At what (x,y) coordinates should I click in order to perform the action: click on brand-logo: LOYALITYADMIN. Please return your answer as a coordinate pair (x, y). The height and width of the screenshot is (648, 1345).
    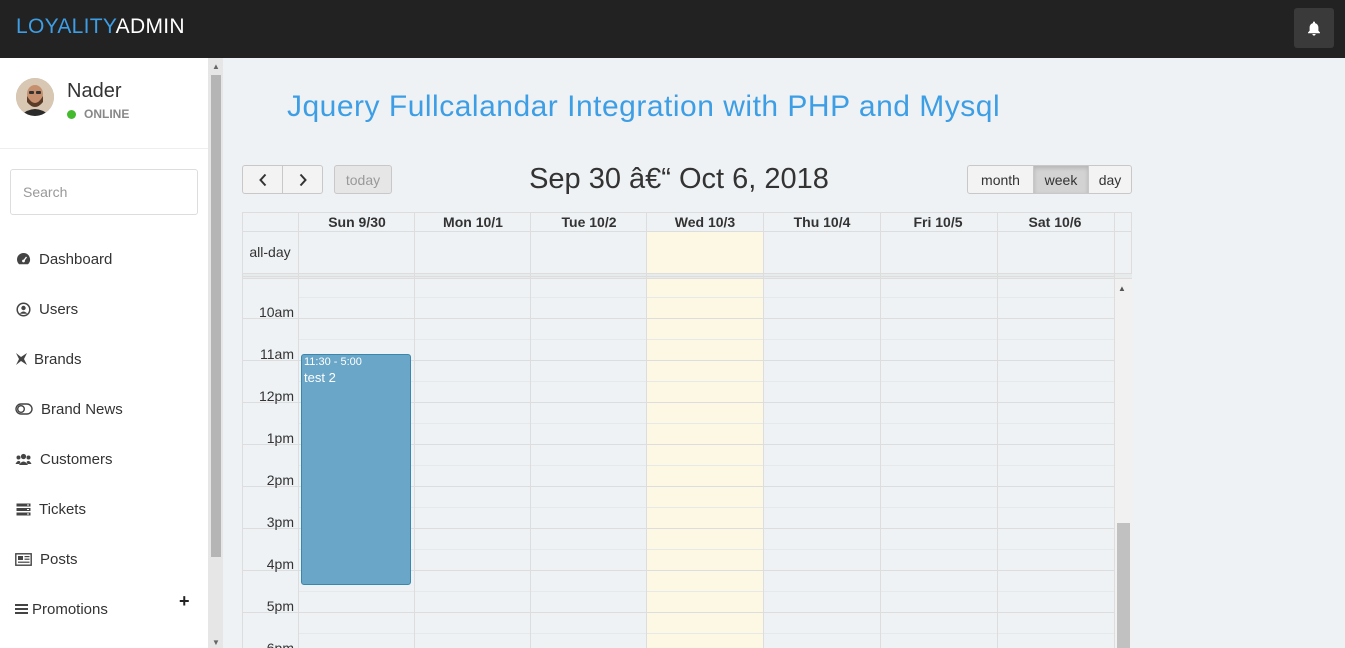
    Looking at the image, I should click on (100, 27).